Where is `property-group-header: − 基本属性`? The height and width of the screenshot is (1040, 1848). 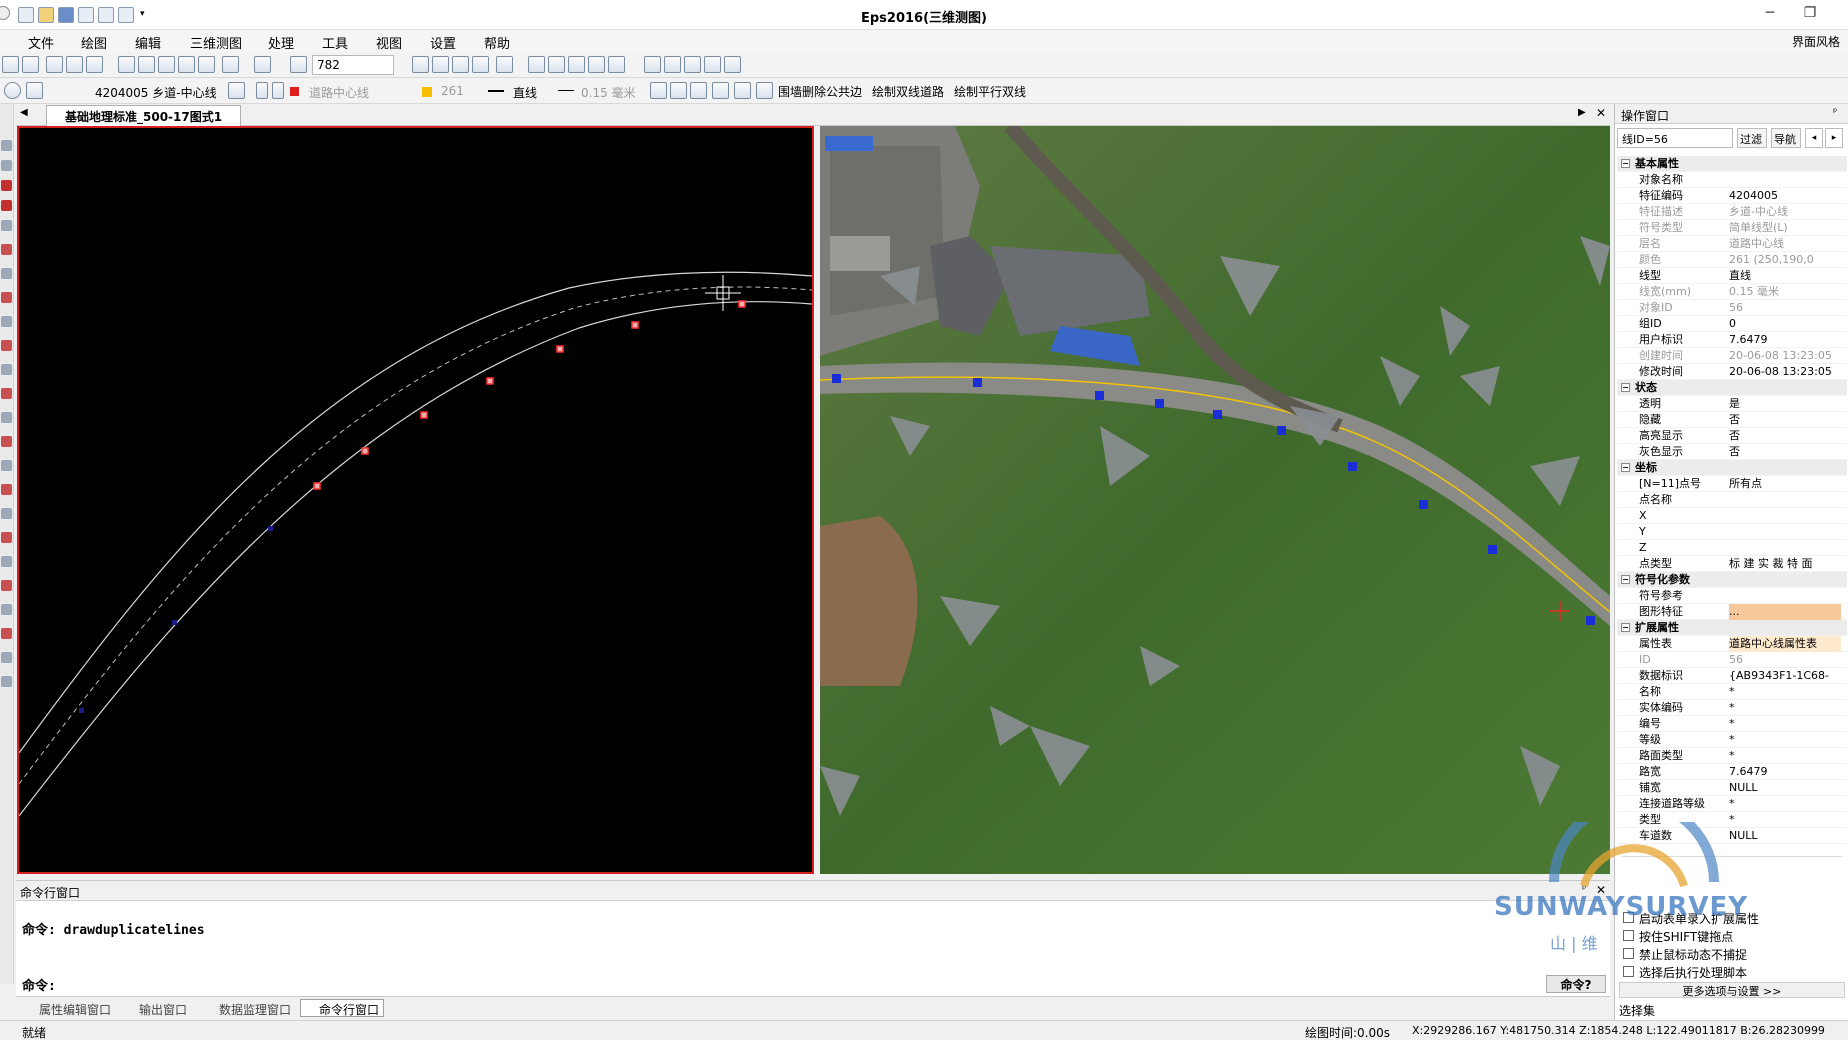 property-group-header: − 基本属性 is located at coordinates (1732, 164).